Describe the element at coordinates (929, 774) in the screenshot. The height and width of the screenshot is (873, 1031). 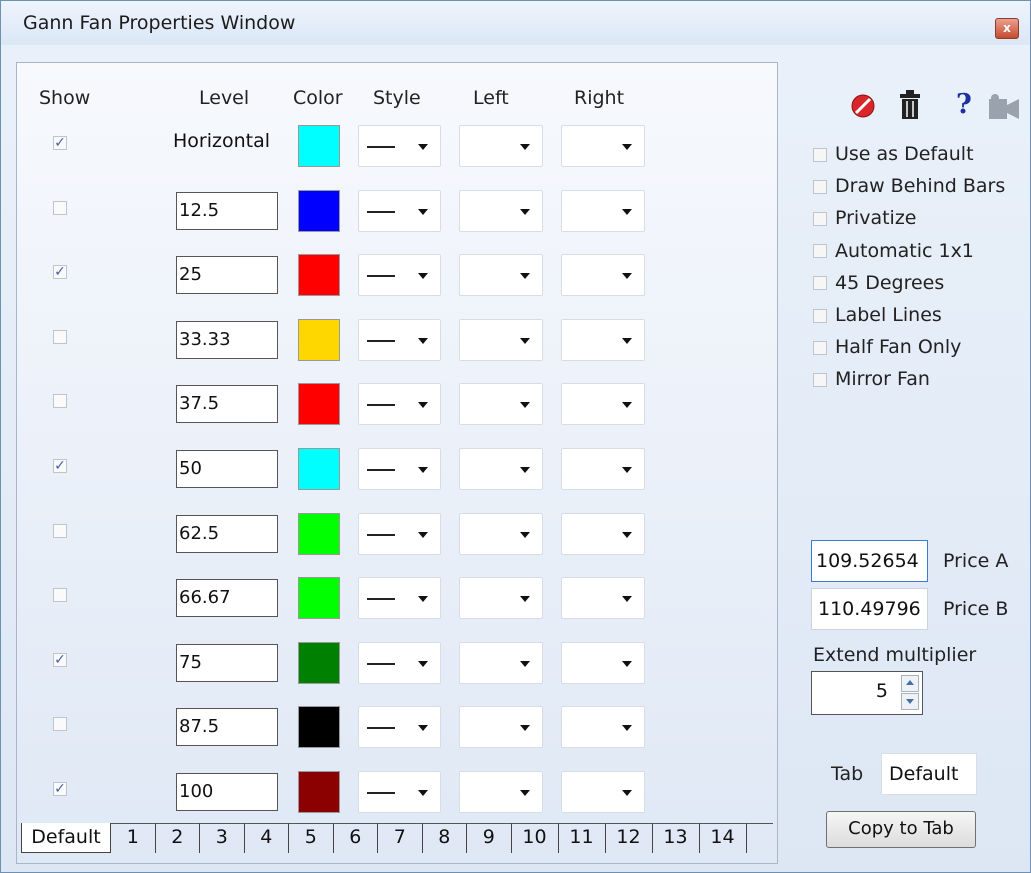
I see `tab-name-input: Default` at that location.